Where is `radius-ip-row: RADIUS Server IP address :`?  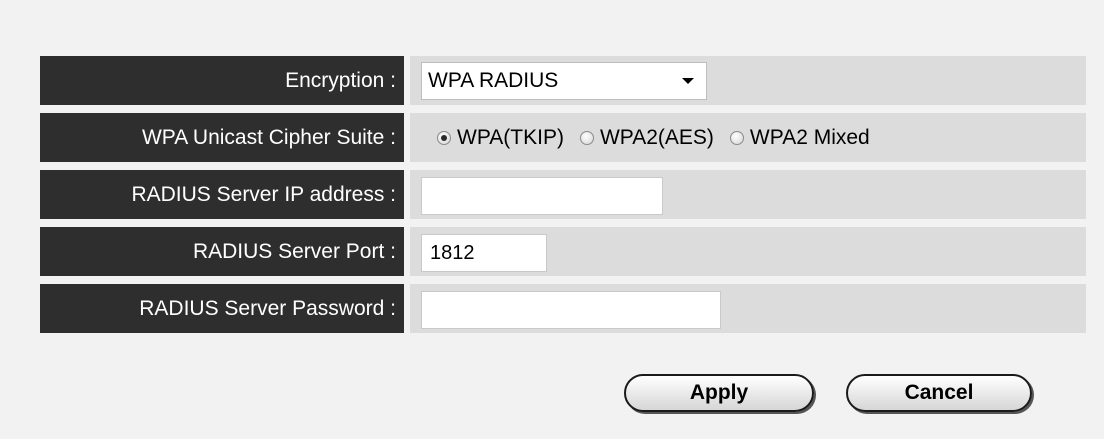
radius-ip-row: RADIUS Server IP address : is located at coordinates (563, 194).